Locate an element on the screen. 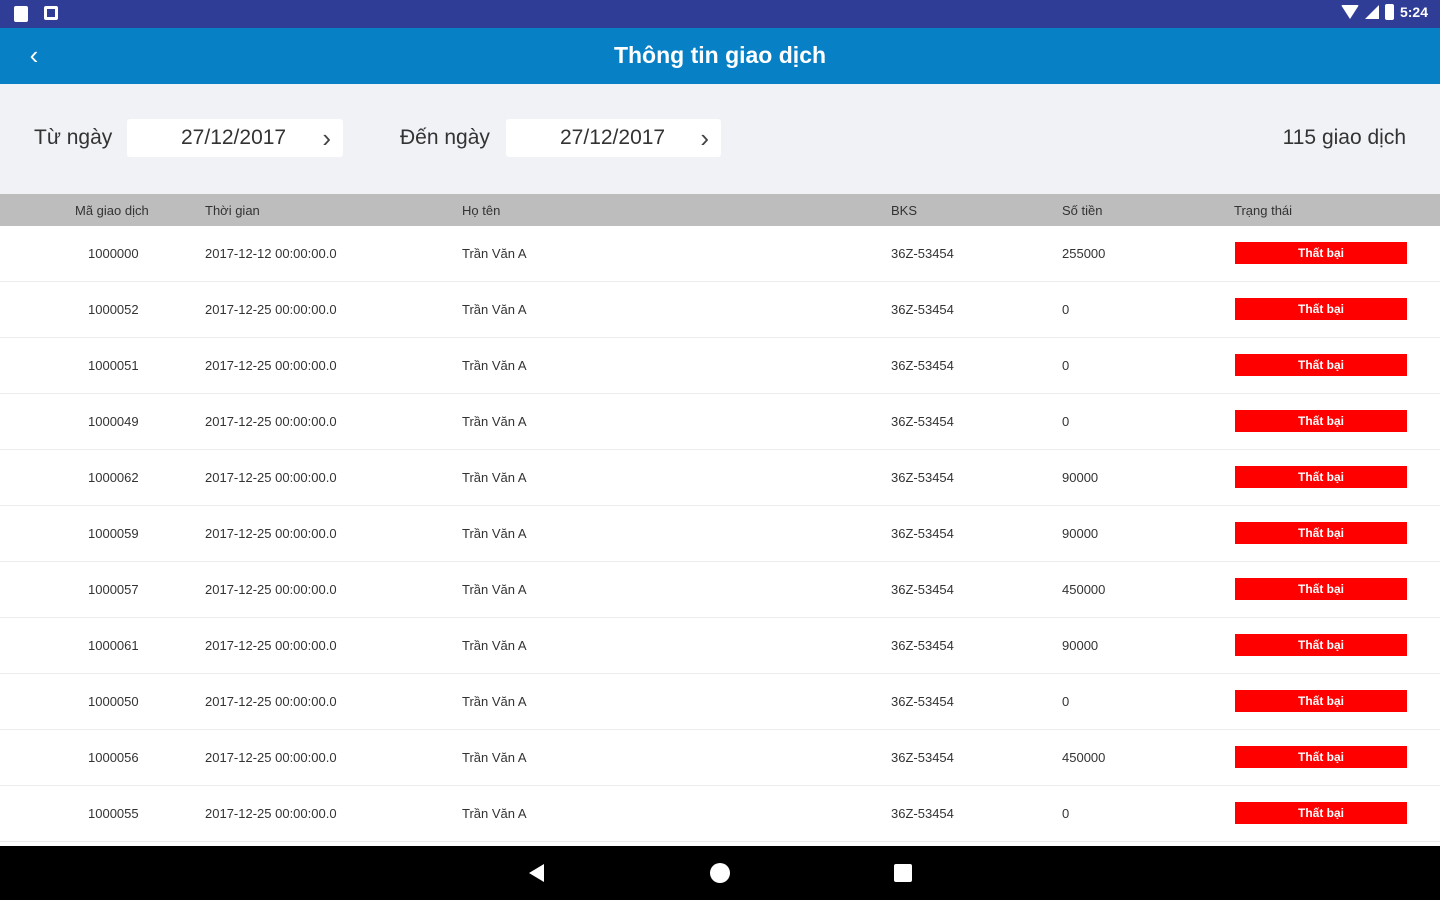 The height and width of the screenshot is (900, 1440). app-bar: ‹ Thông tin giao dịch is located at coordinates (720, 56).